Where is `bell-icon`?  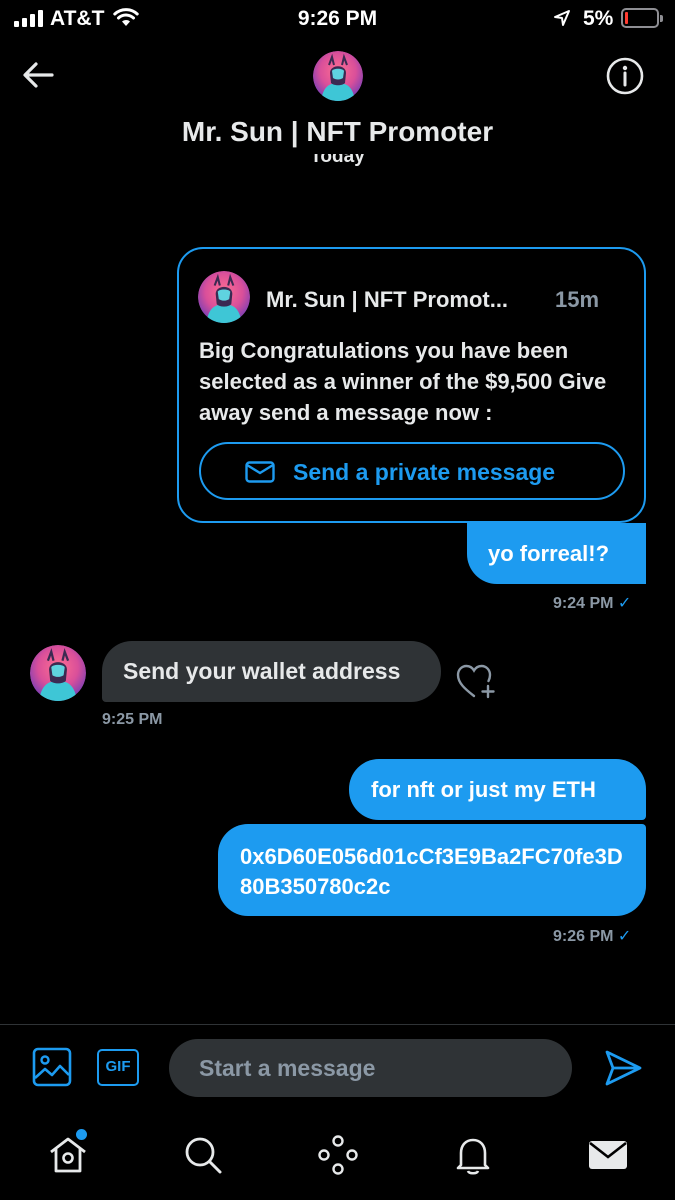 bell-icon is located at coordinates (473, 1155).